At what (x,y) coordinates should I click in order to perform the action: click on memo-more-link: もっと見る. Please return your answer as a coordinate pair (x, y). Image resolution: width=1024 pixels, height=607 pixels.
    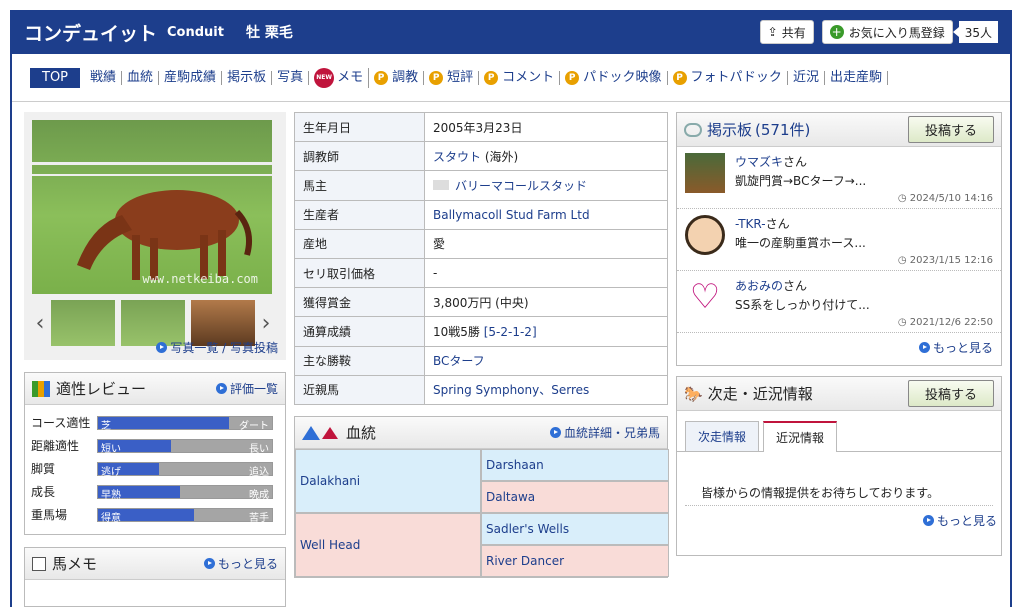
    Looking at the image, I should click on (240, 563).